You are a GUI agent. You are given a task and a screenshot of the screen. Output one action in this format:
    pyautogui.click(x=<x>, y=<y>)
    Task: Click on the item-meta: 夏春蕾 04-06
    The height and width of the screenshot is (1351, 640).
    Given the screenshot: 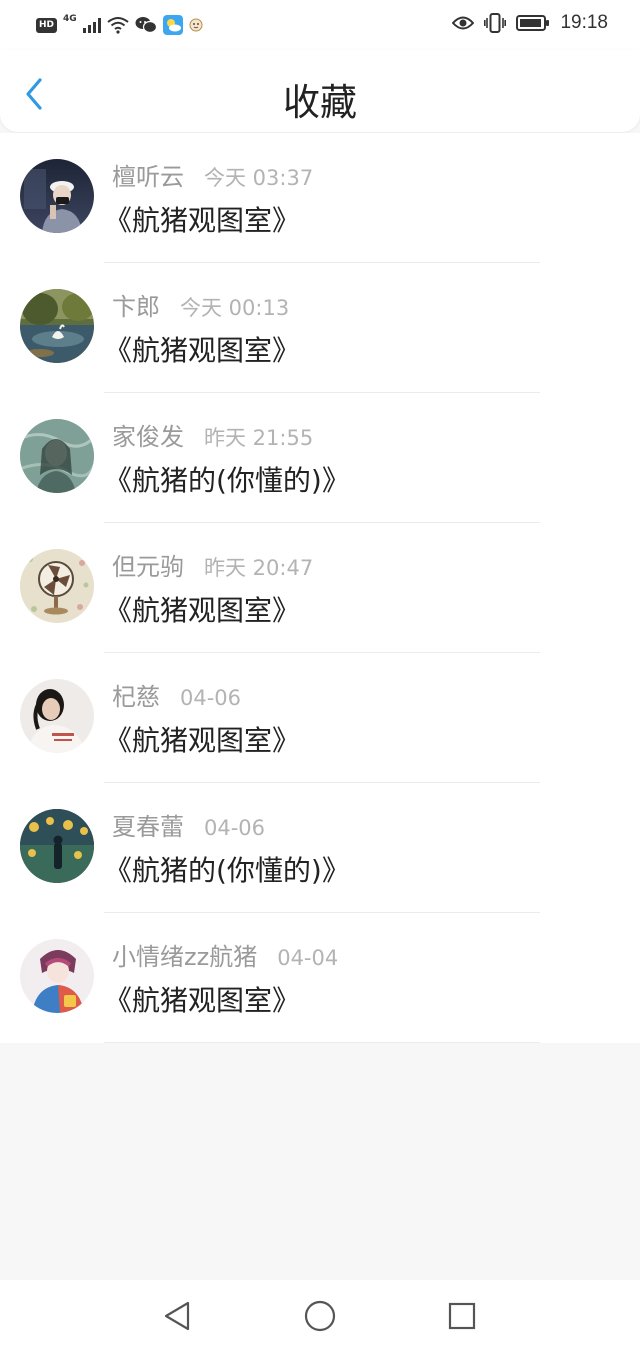 What is the action you would take?
    pyautogui.click(x=188, y=824)
    